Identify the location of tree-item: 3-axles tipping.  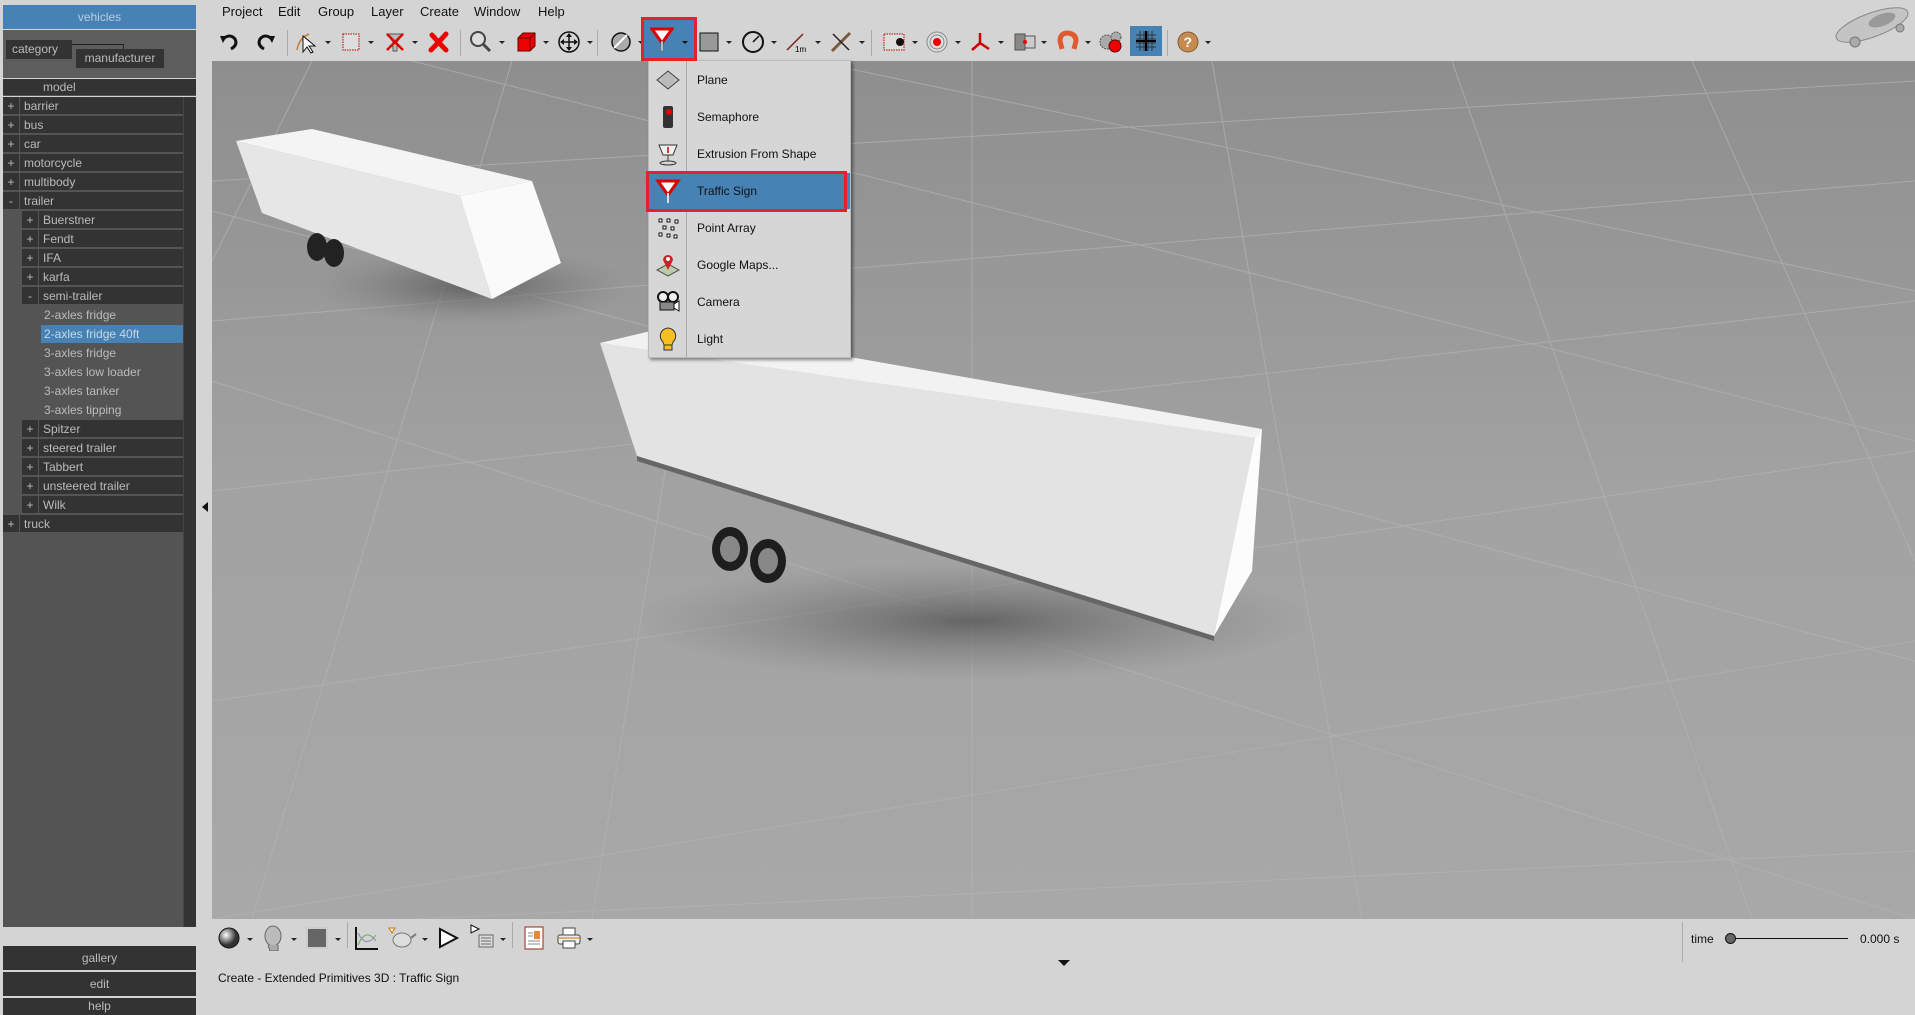
(112, 410).